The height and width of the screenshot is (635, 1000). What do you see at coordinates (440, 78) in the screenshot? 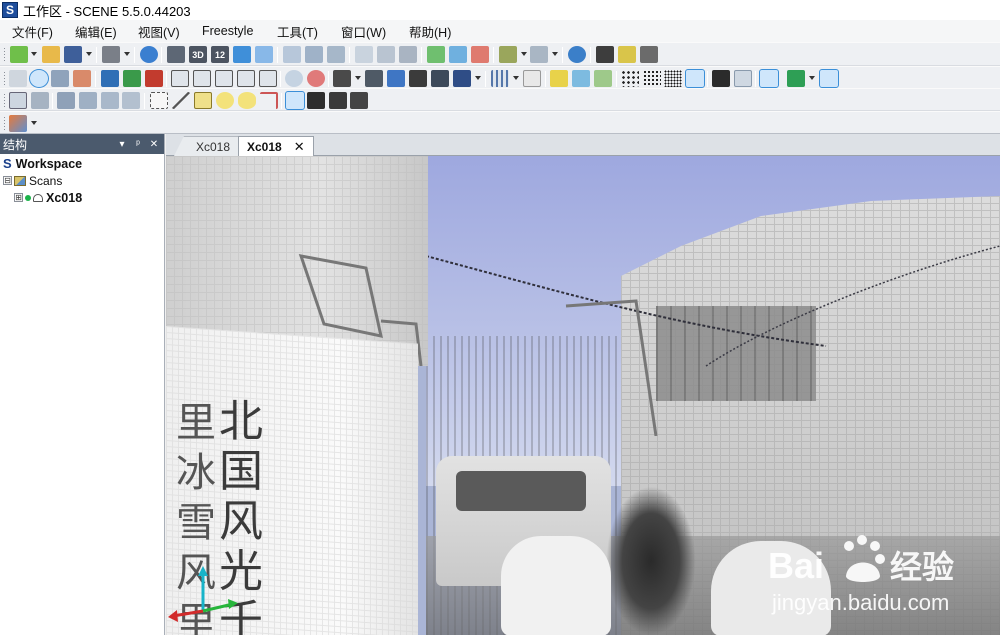
I see `device-icon` at bounding box center [440, 78].